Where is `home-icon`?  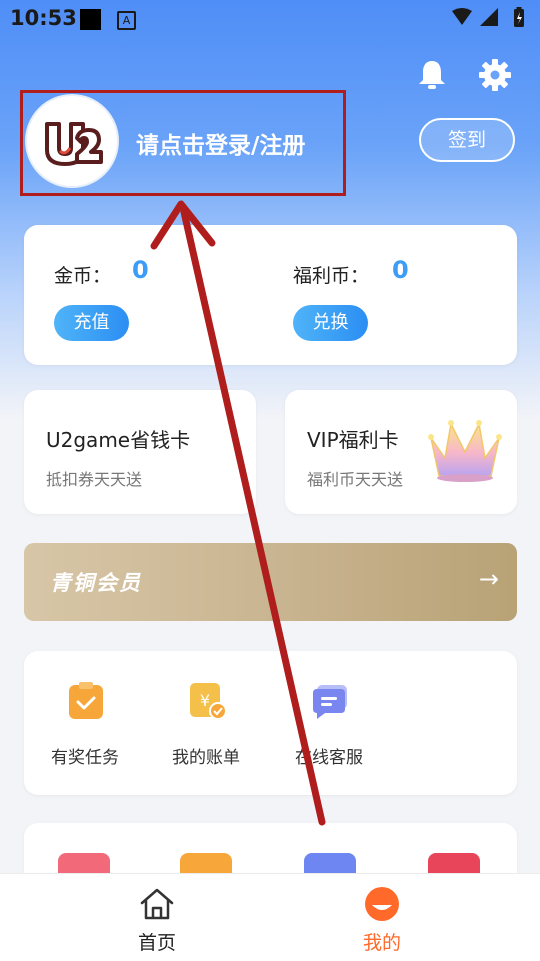 home-icon is located at coordinates (157, 904).